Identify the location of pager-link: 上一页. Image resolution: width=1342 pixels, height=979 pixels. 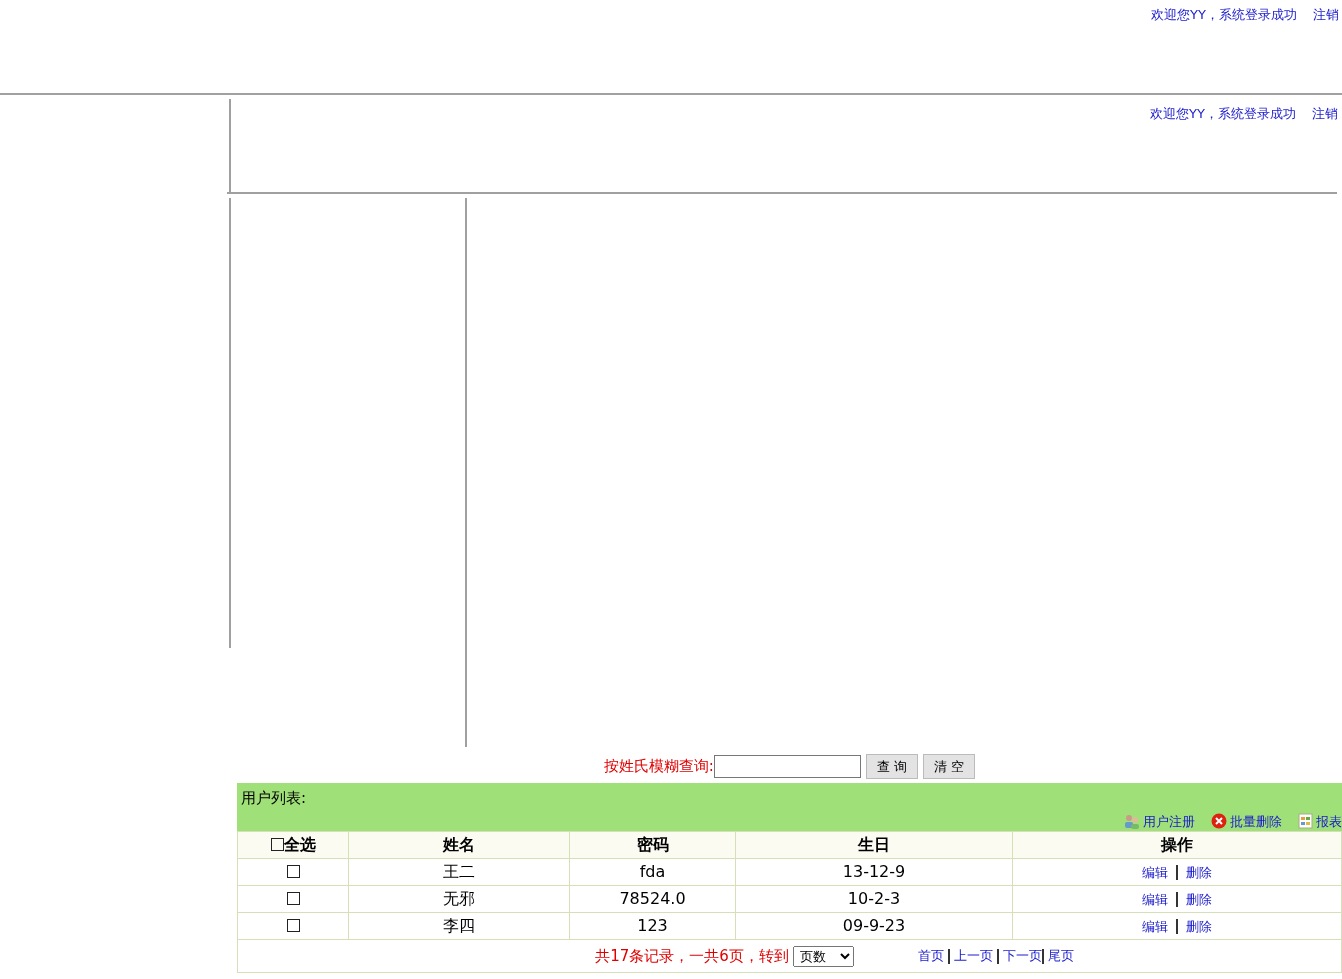
(973, 956).